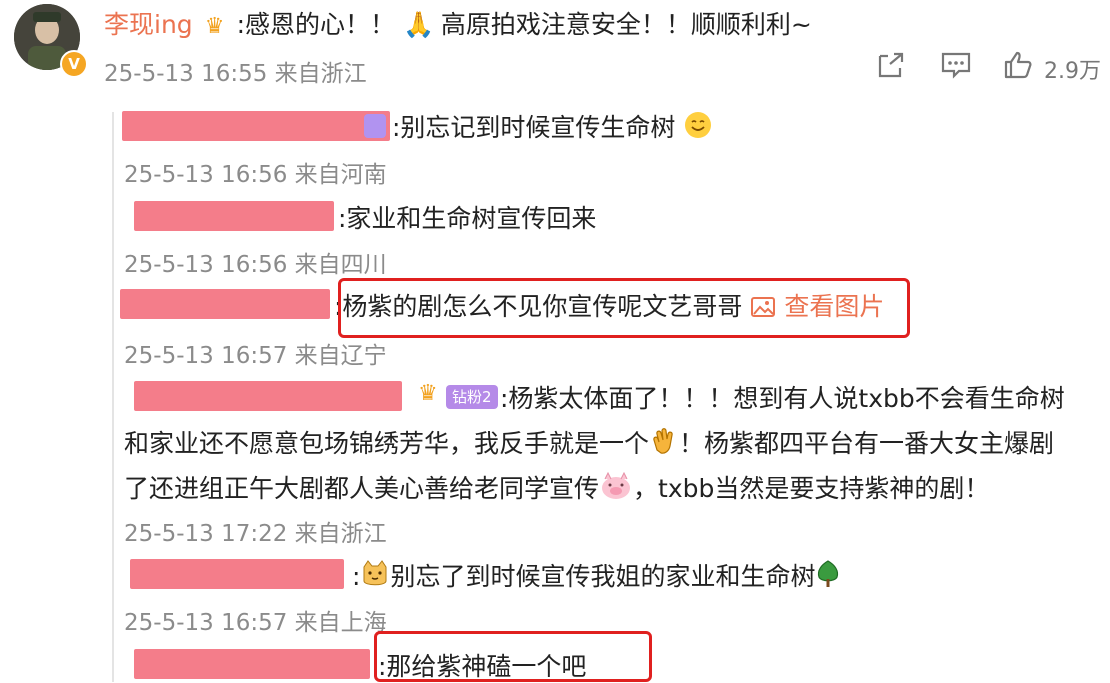  I want to click on reply-5: : 别忘了到时候宣传我姐的家业和生命树, so click(596, 576).